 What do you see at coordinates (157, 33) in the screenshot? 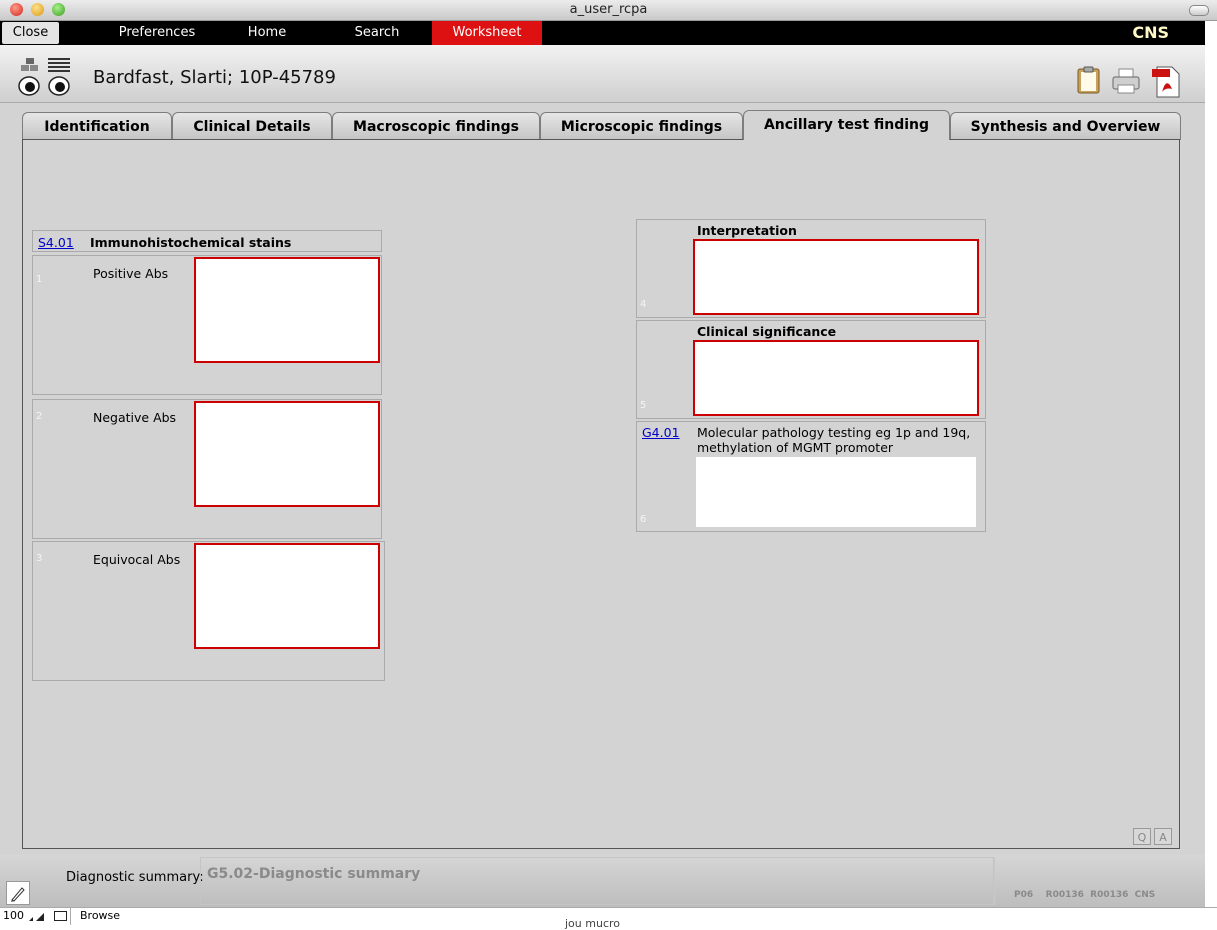
I see `nav-preferences: Preferences` at bounding box center [157, 33].